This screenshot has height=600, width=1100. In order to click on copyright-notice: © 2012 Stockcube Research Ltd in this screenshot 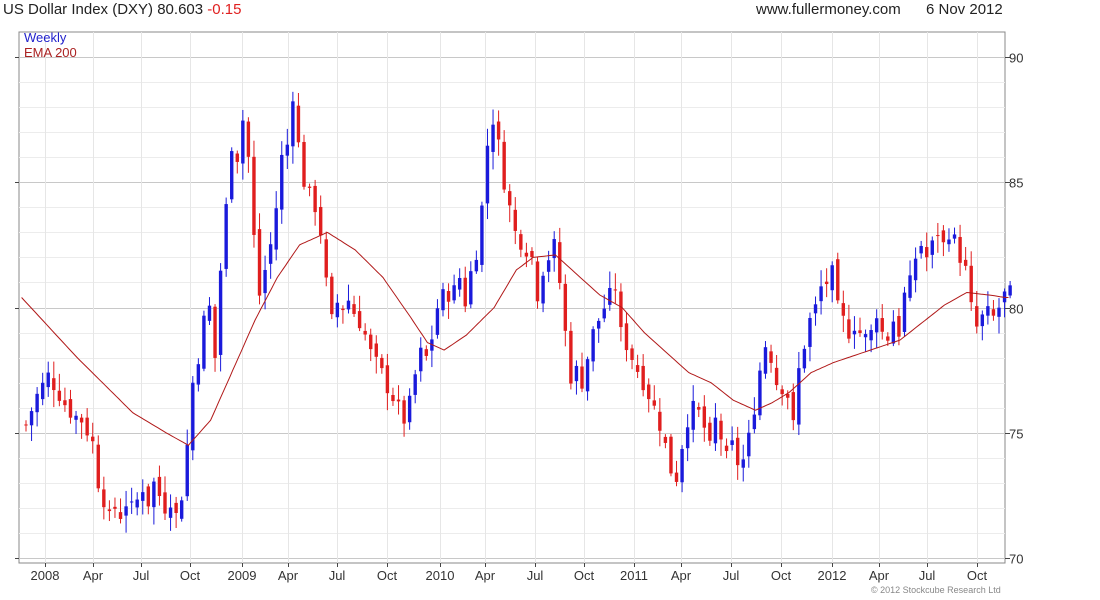, I will do `click(936, 590)`.